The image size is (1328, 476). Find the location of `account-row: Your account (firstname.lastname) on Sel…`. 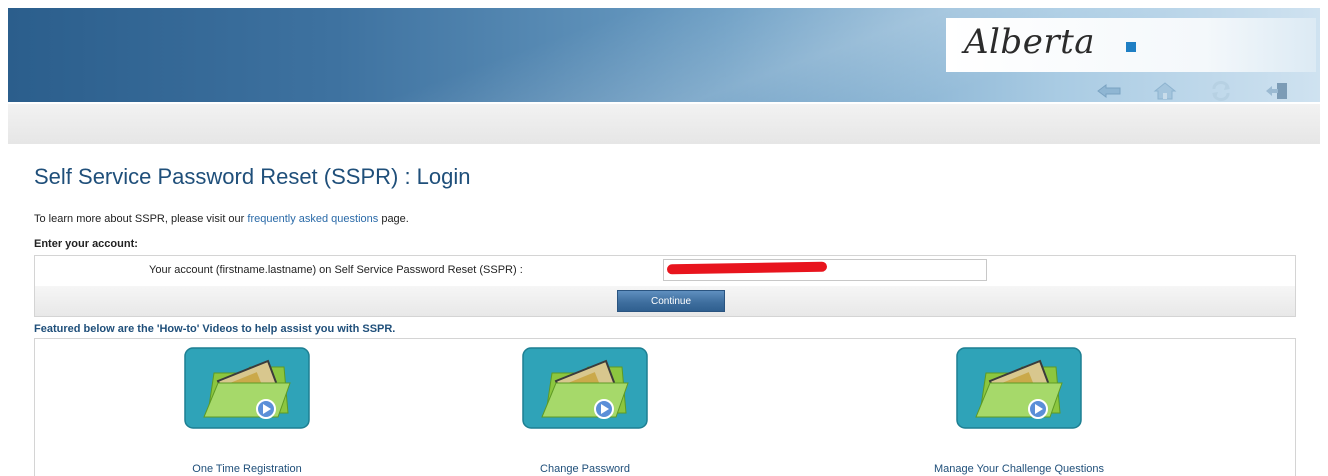

account-row: Your account (firstname.lastname) on Sel… is located at coordinates (665, 271).